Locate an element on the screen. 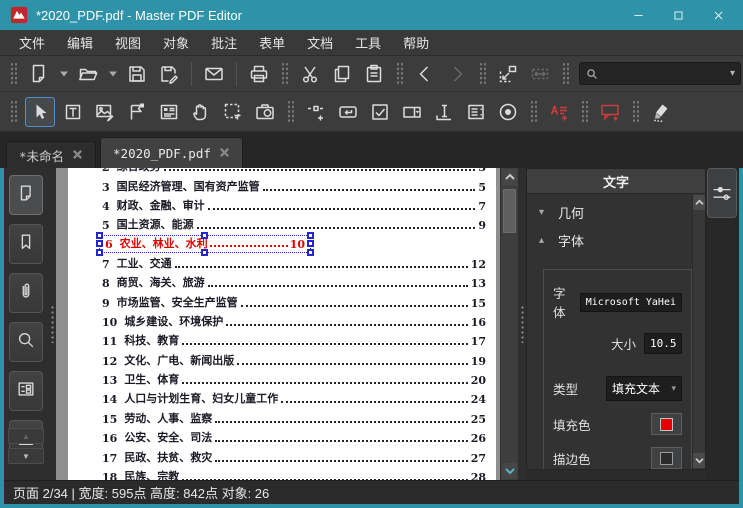 The image size is (743, 508). close-button is located at coordinates (718, 15).